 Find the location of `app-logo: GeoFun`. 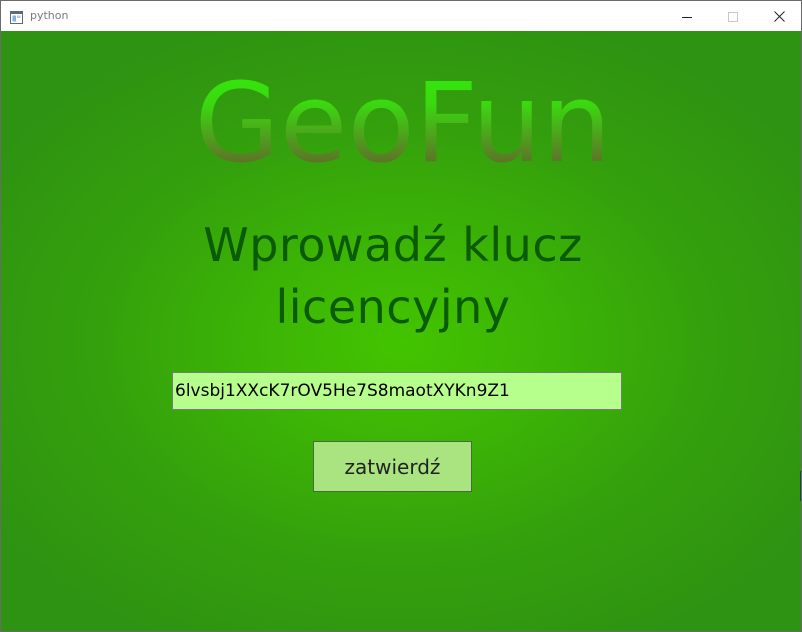

app-logo: GeoFun is located at coordinates (403, 115).